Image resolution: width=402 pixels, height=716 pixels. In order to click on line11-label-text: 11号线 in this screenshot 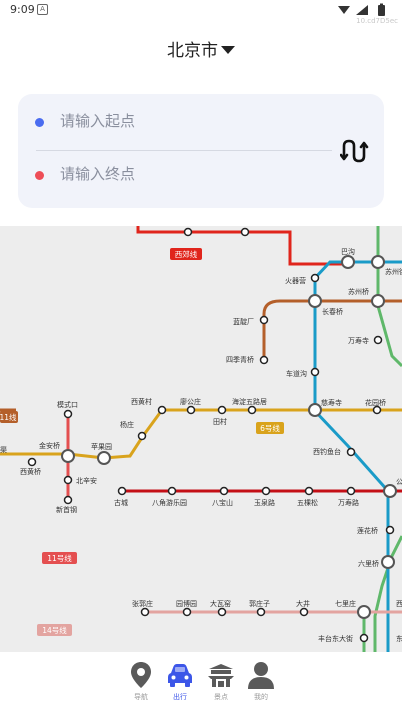, I will do `click(59, 558)`.